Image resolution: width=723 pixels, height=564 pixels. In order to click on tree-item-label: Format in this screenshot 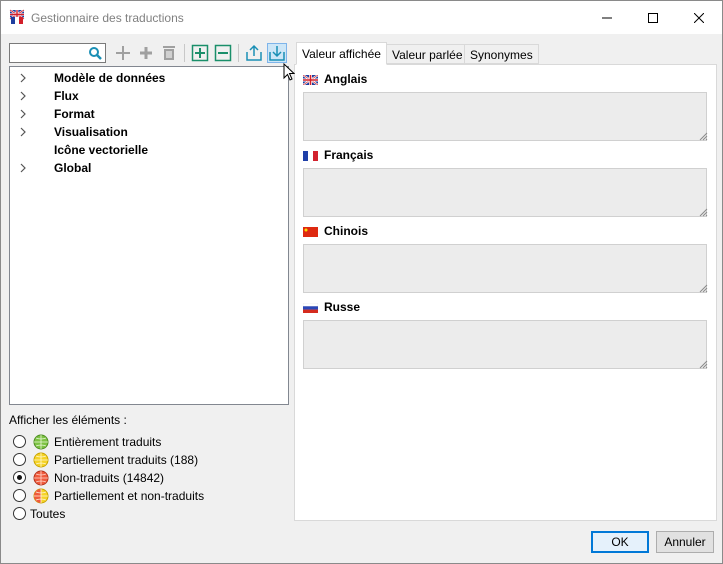, I will do `click(74, 114)`.